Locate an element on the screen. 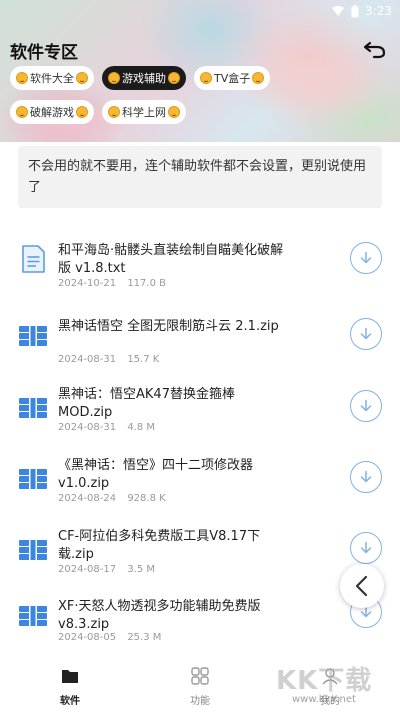  file-name: CF-阿拉伯多科免费版工具V8.17下载.zip is located at coordinates (159, 545).